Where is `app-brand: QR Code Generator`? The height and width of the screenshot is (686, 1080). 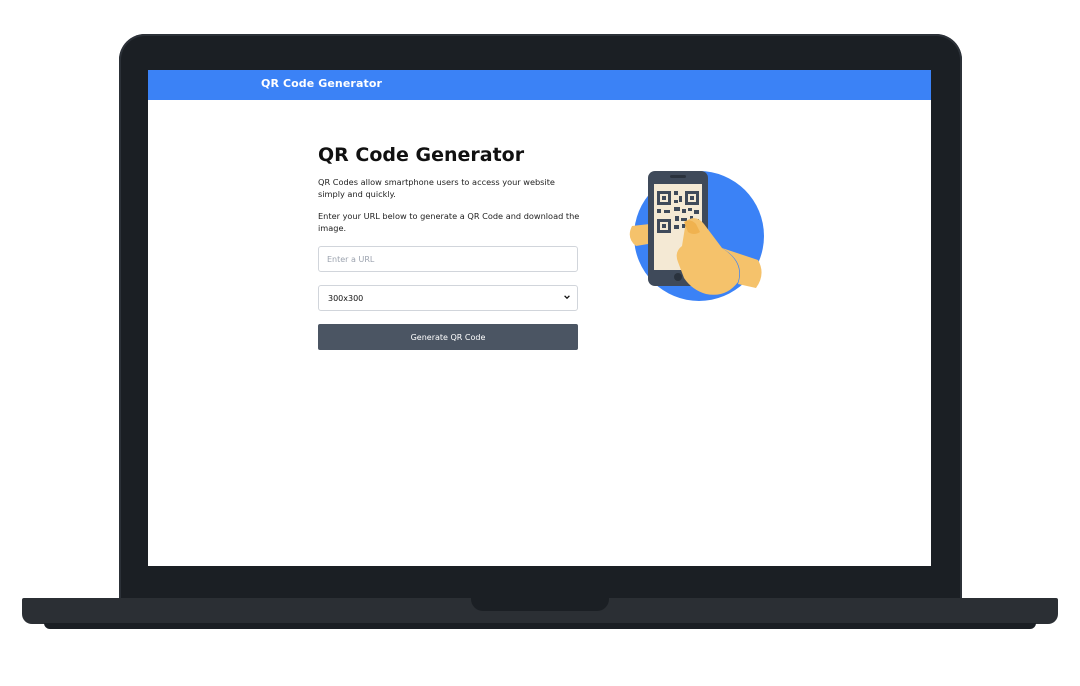 app-brand: QR Code Generator is located at coordinates (321, 83).